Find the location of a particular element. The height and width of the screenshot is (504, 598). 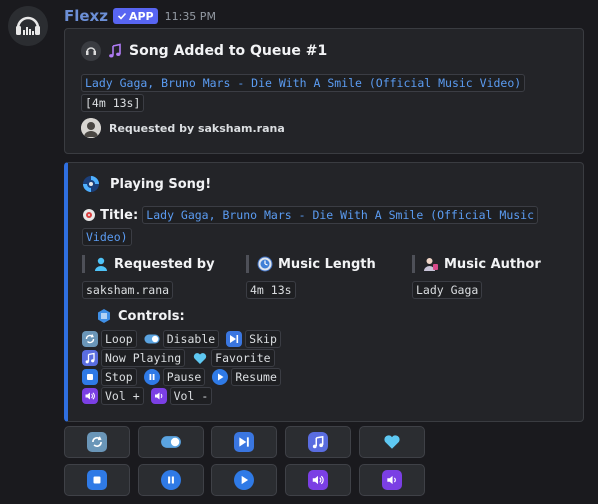

pause-button is located at coordinates (171, 480).